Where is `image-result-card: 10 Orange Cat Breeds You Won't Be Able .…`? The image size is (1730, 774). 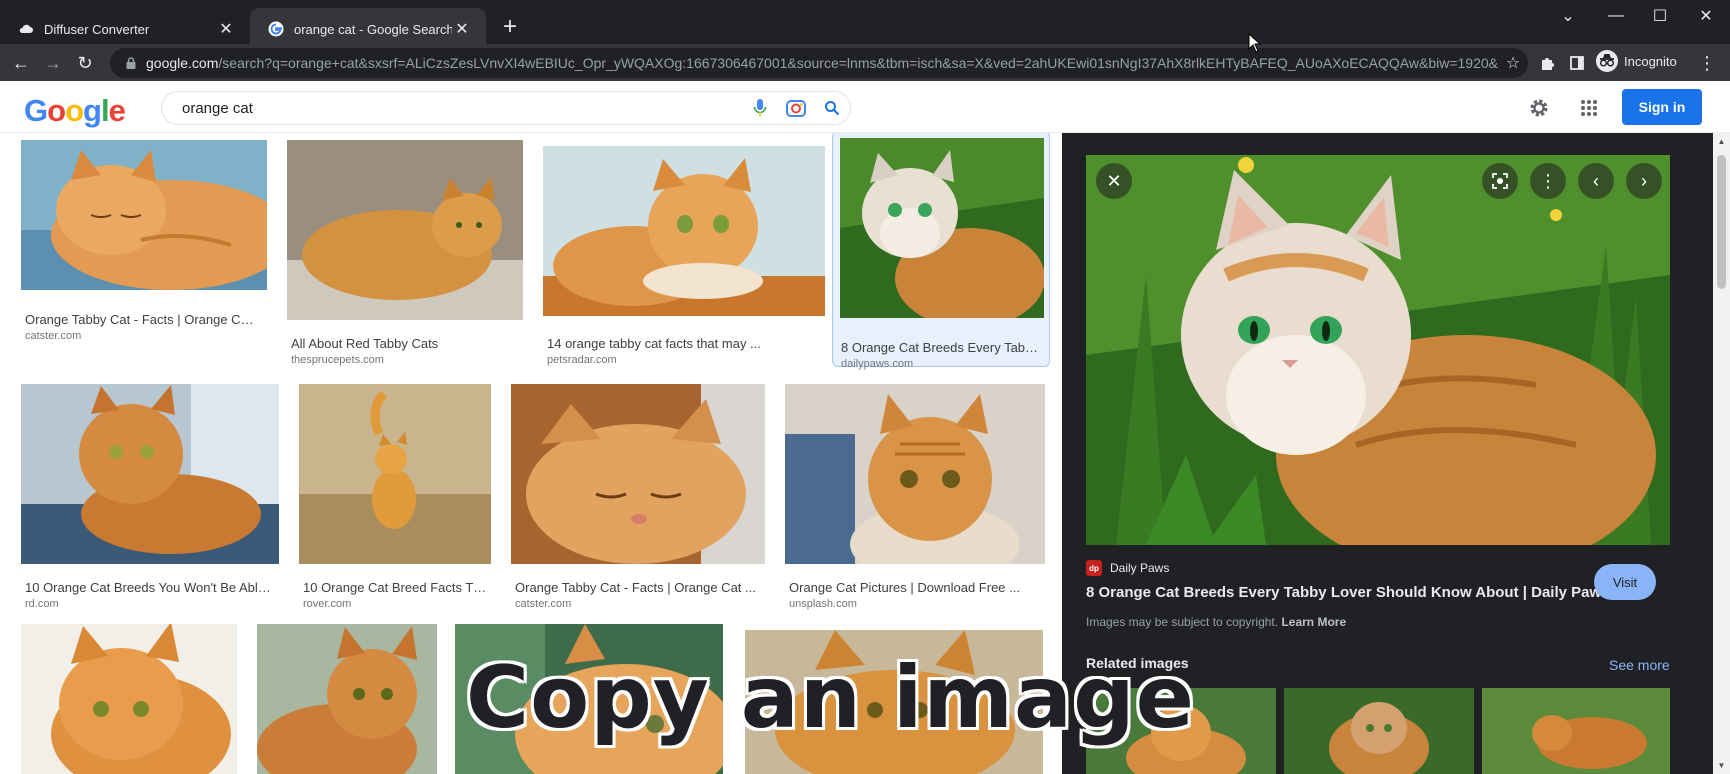
image-result-card: 10 Orange Cat Breeds You Won't Be Able .… is located at coordinates (148, 494).